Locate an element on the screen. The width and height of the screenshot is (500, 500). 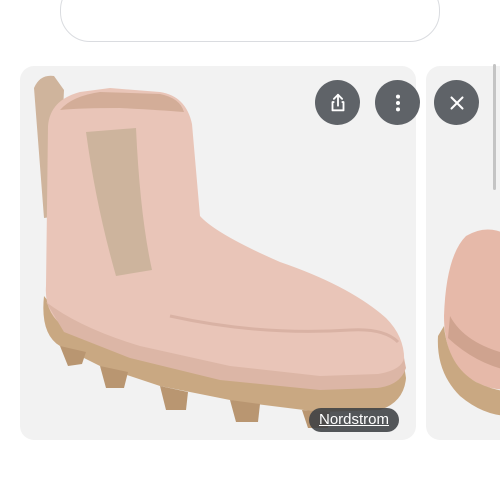
share-button is located at coordinates (337, 102).